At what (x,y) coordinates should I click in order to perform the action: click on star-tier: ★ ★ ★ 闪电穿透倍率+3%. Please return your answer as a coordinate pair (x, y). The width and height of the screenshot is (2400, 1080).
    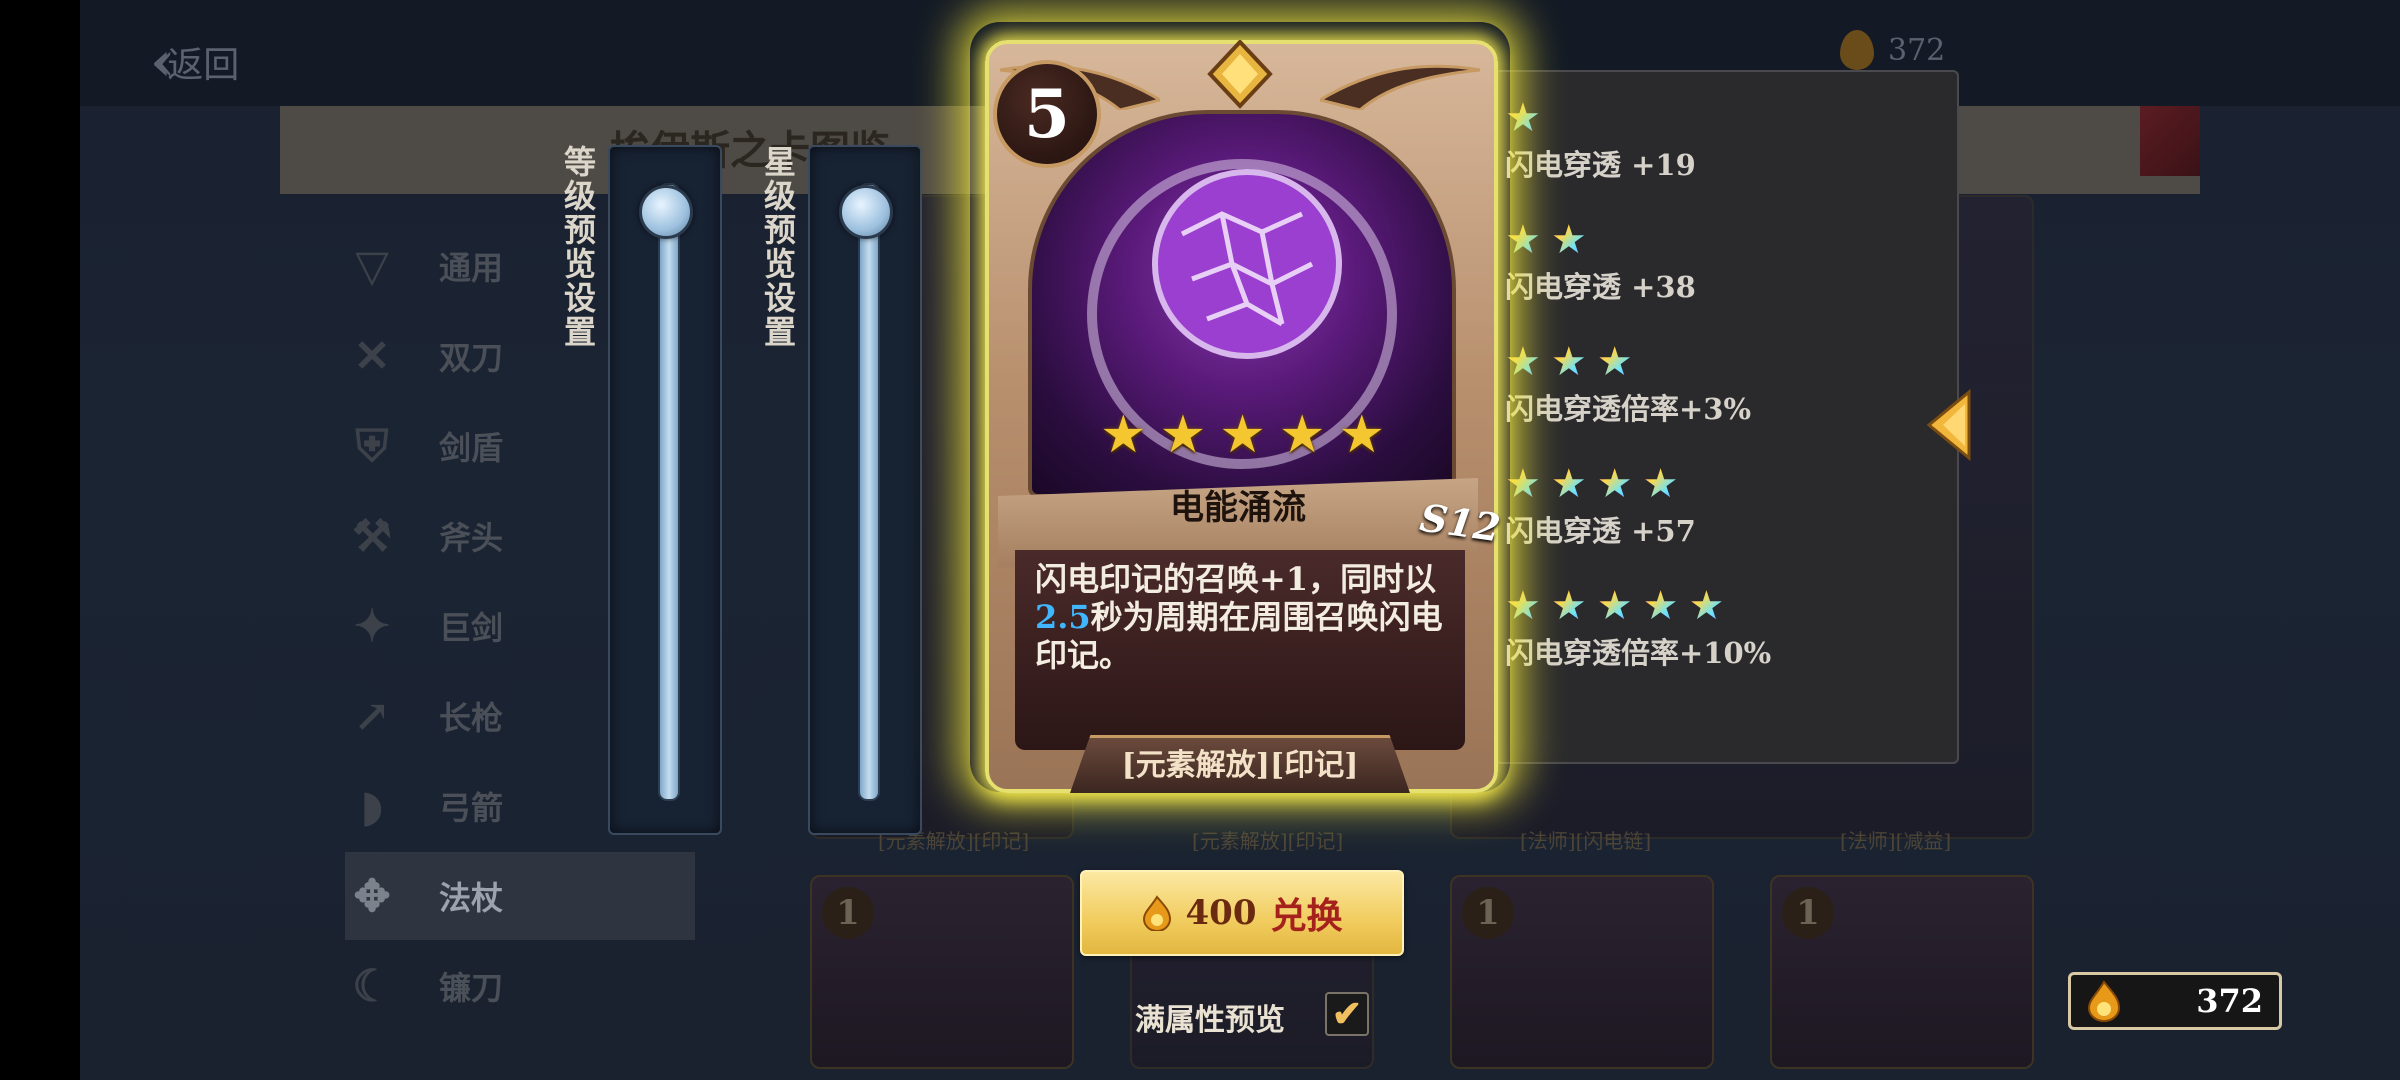
    Looking at the image, I should click on (1628, 385).